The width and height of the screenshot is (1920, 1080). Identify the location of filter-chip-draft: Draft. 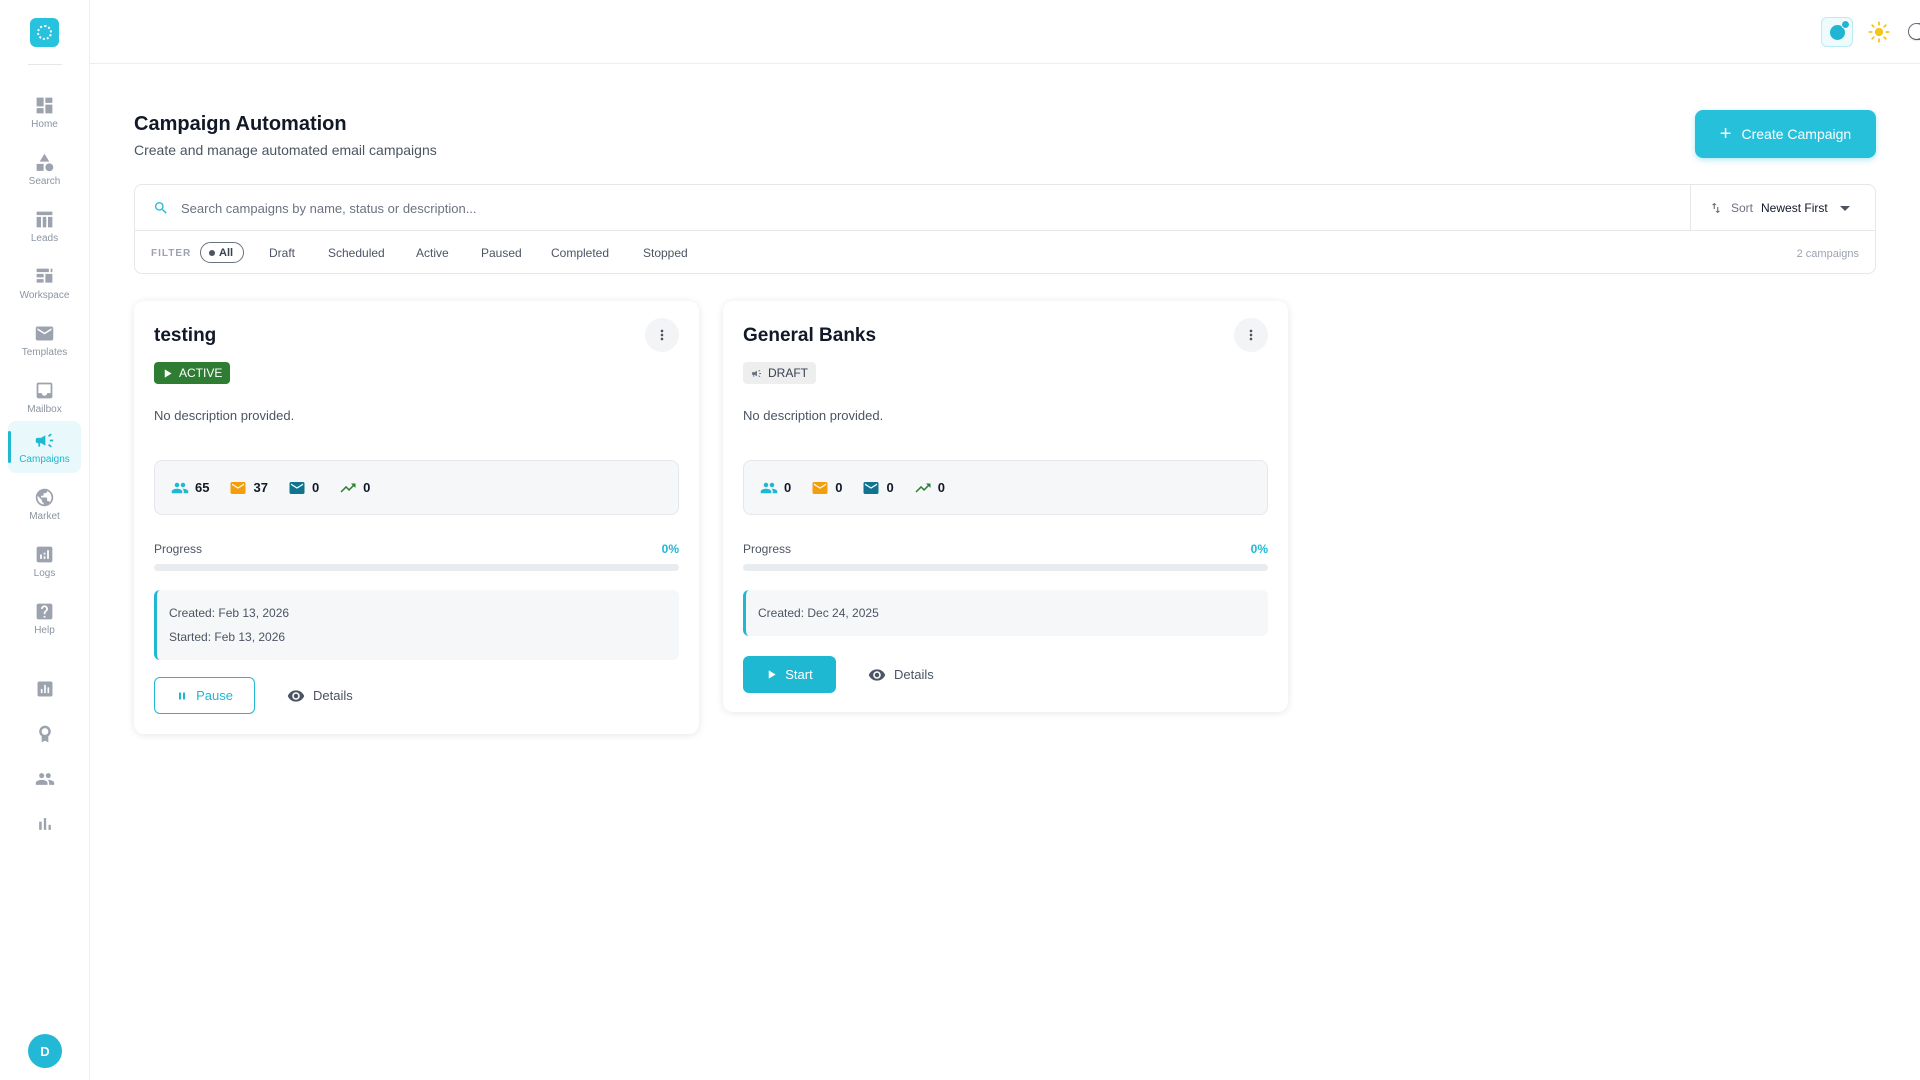
(282, 253).